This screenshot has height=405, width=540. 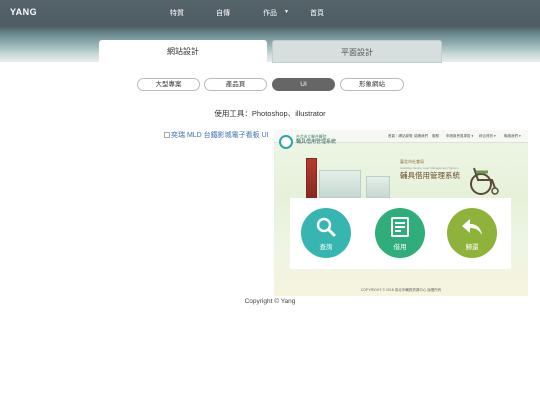 I want to click on page-footer-copyright: Copyright © Yang, so click(x=270, y=301).